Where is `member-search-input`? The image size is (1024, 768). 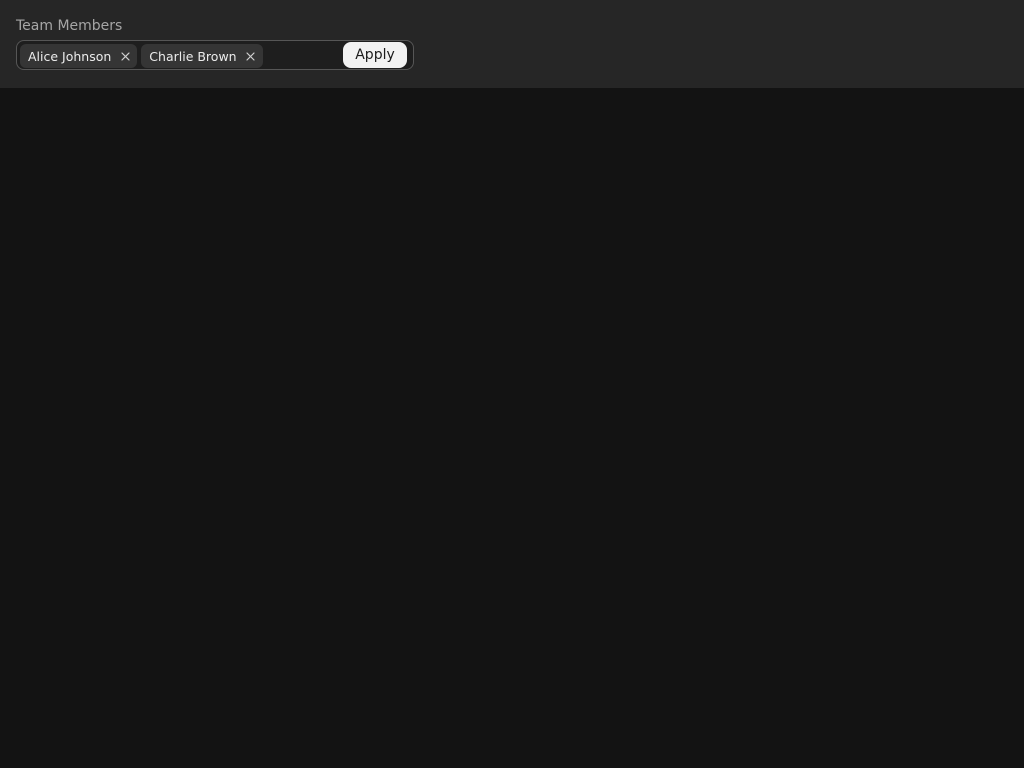 member-search-input is located at coordinates (297, 56).